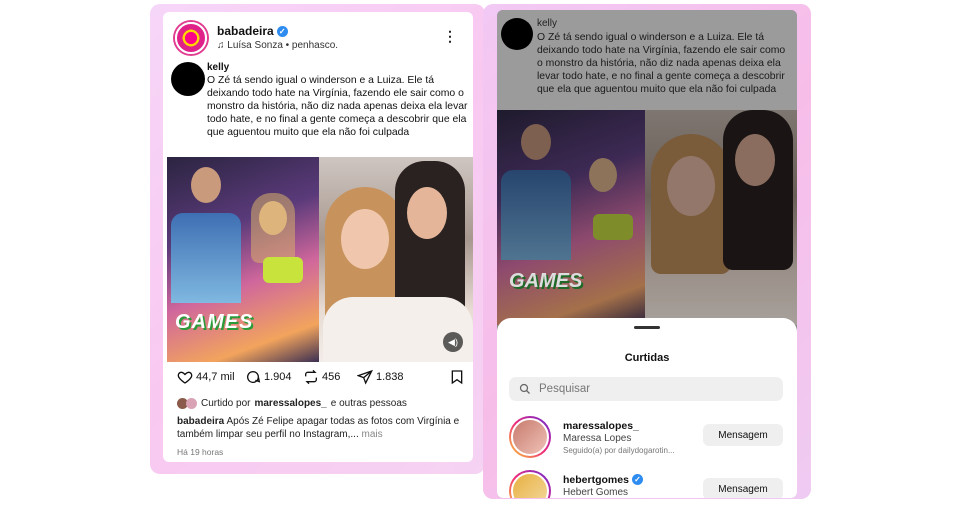 The height and width of the screenshot is (507, 966). What do you see at coordinates (320, 259) in the screenshot?
I see `post-image: GAMES ◀)` at bounding box center [320, 259].